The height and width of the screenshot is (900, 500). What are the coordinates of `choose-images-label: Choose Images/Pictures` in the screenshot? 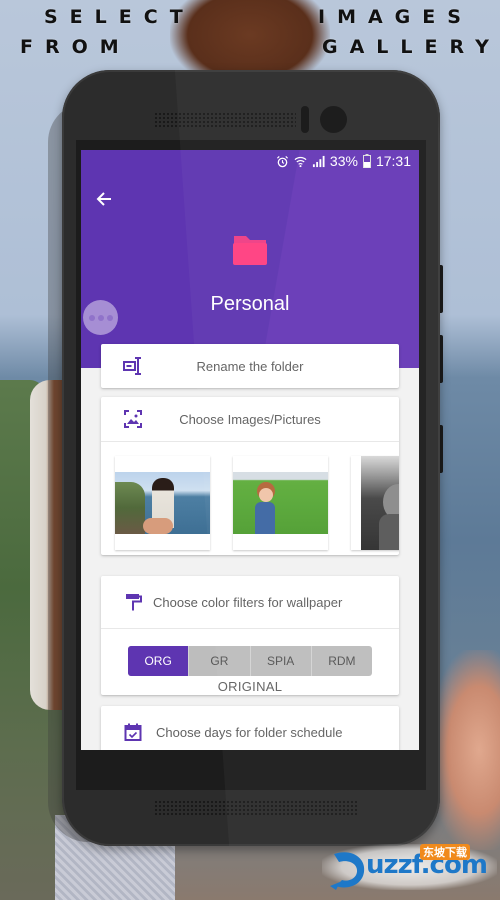 It's located at (250, 419).